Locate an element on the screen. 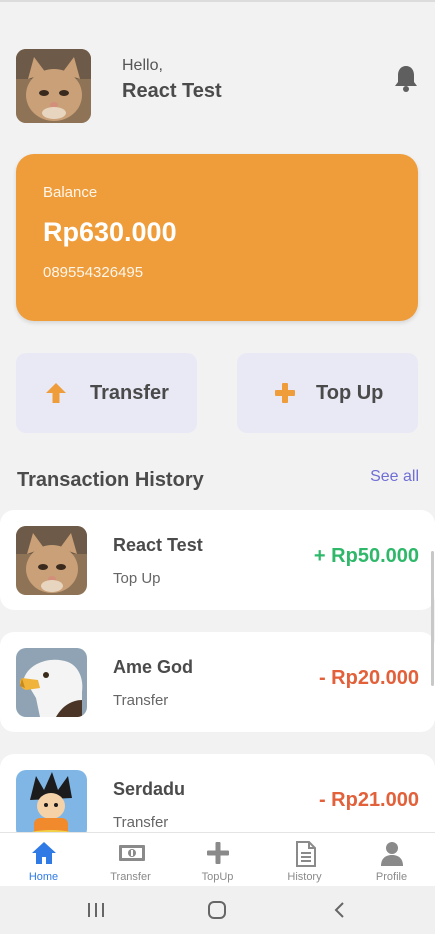  eagle-photo-icon is located at coordinates (51, 682).